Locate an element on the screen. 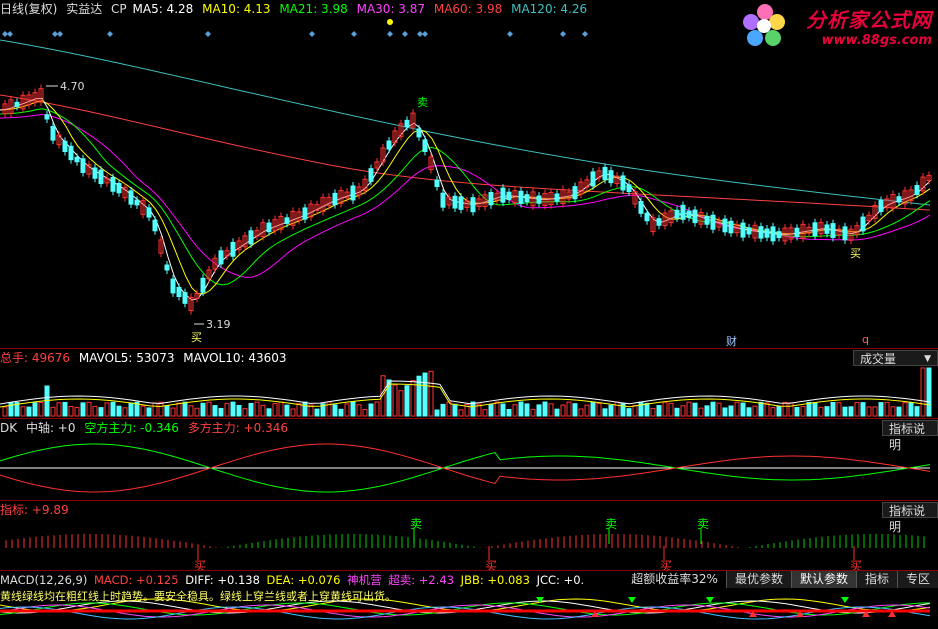  q-marker: q is located at coordinates (865, 339).